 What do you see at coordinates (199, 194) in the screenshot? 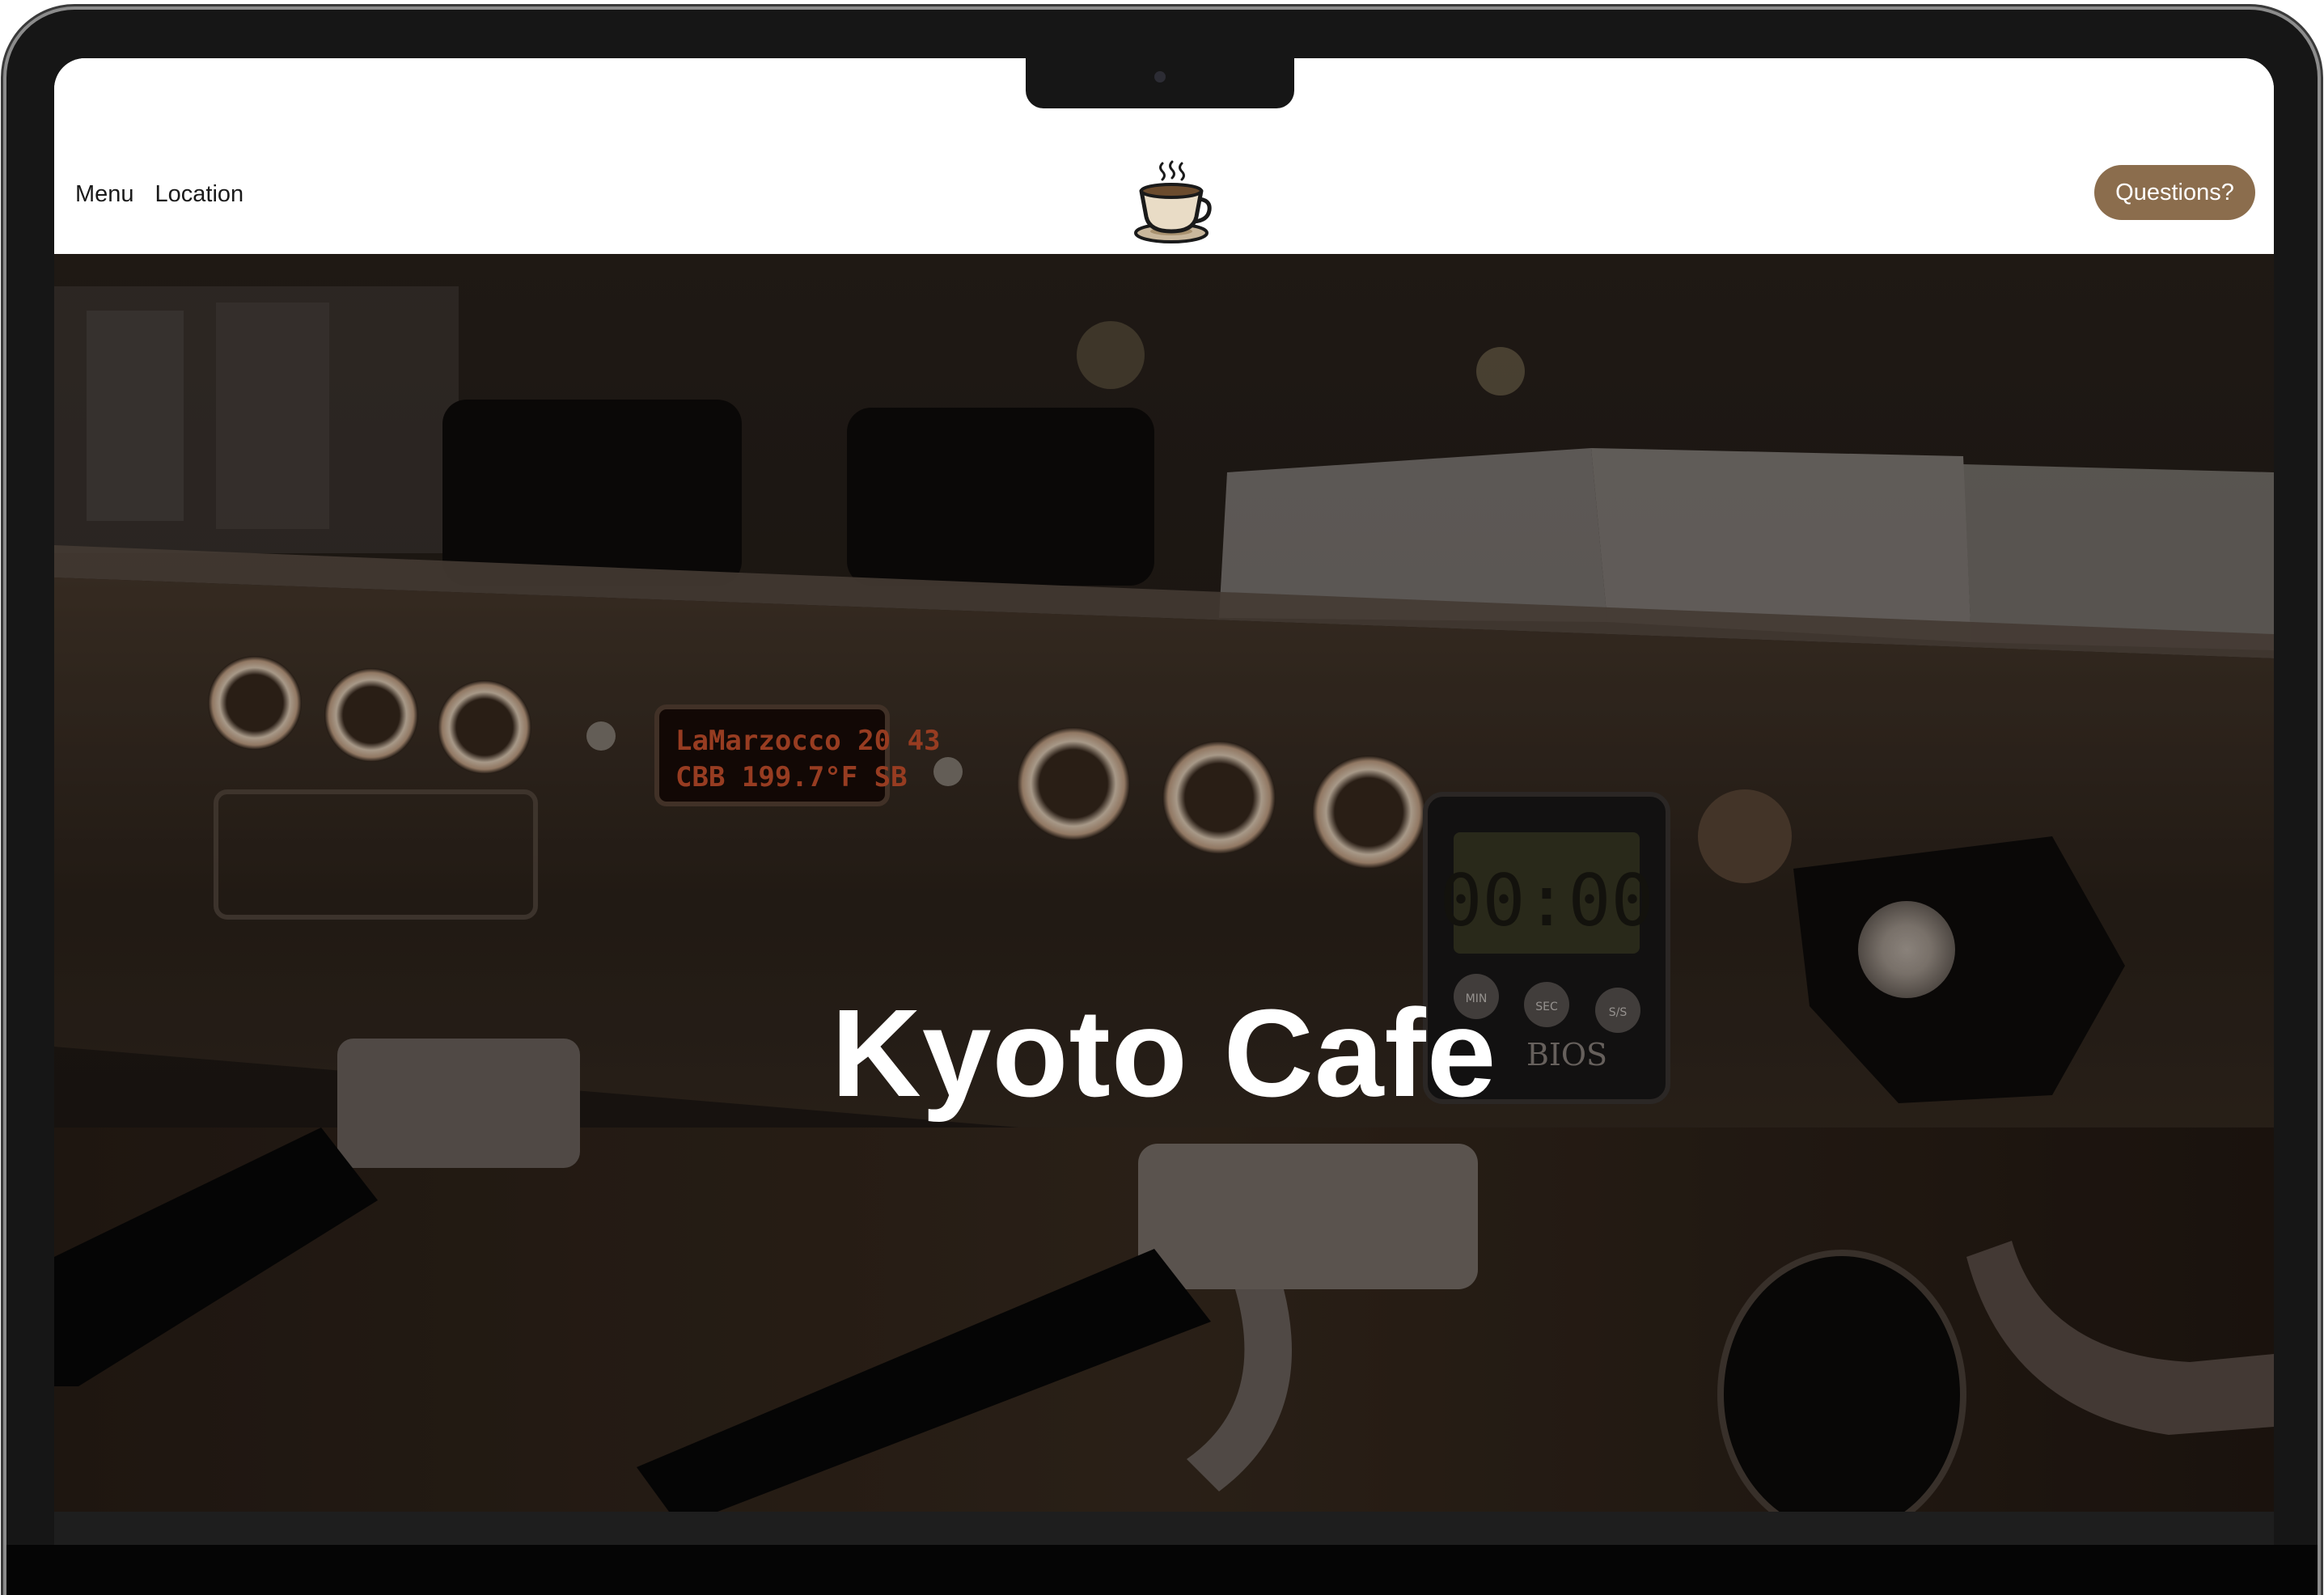
I see `nav-link-location: Location` at bounding box center [199, 194].